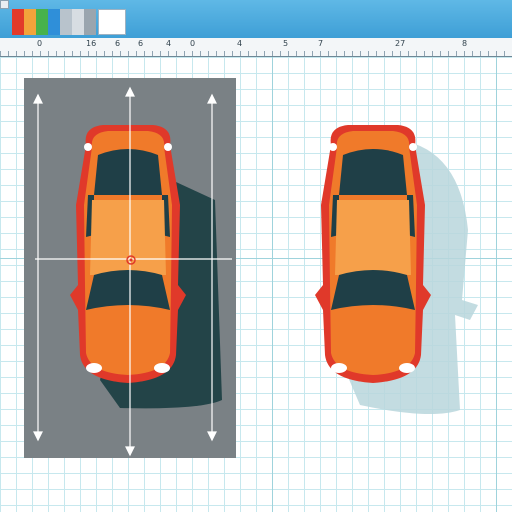 The height and width of the screenshot is (512, 512). Describe the element at coordinates (373, 254) in the screenshot. I see `car-right` at that location.